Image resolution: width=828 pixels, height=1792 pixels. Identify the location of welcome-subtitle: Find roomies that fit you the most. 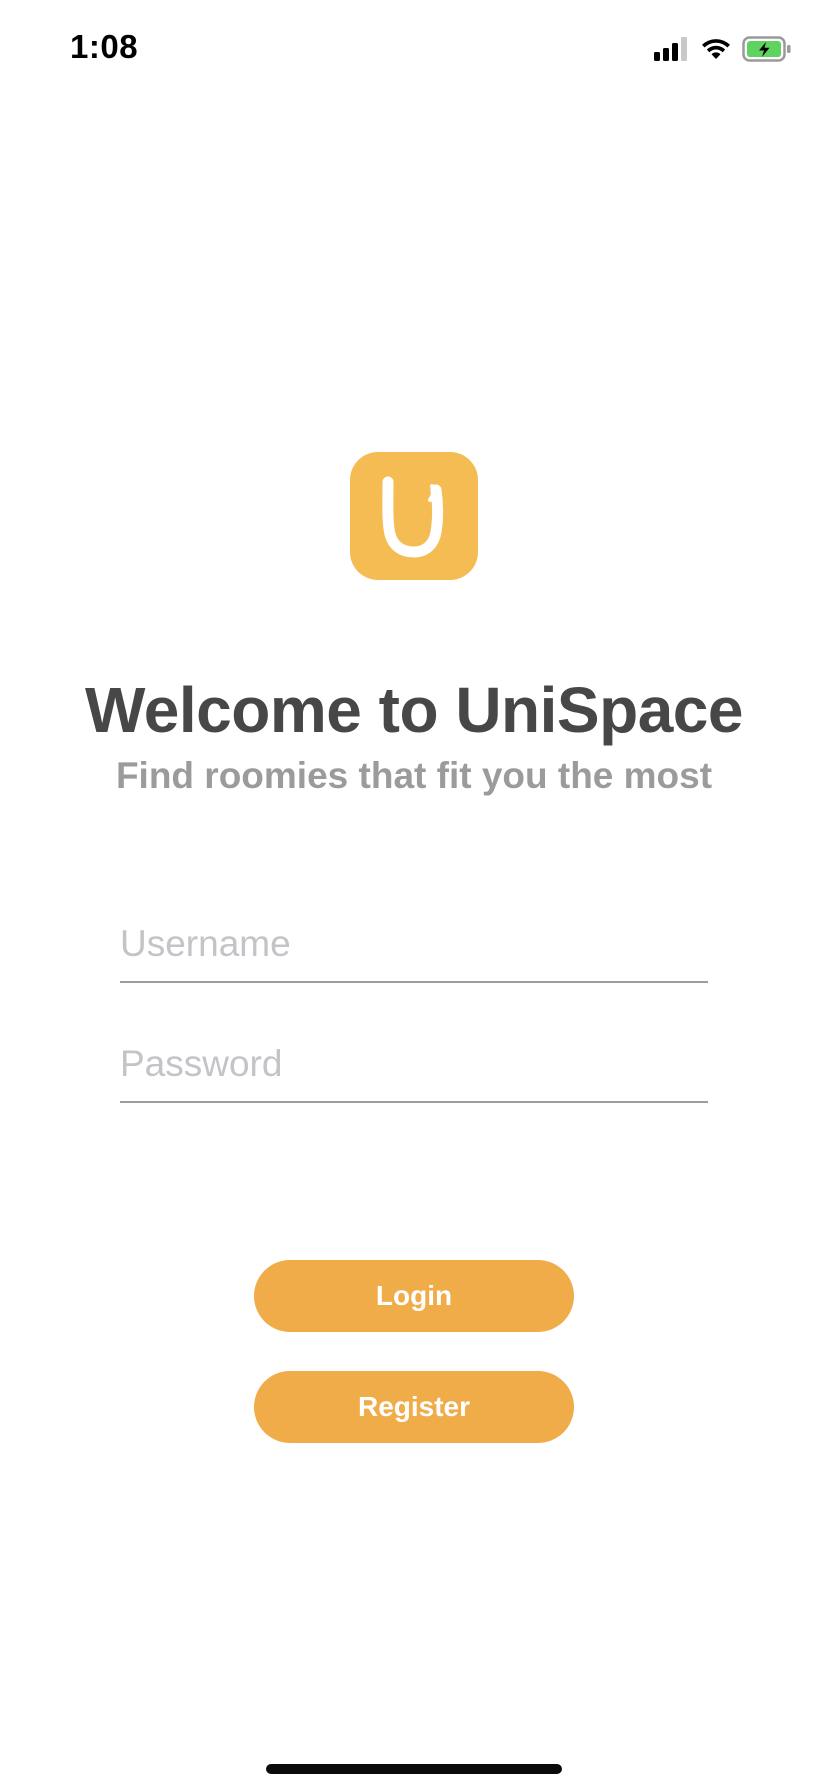
(414, 775).